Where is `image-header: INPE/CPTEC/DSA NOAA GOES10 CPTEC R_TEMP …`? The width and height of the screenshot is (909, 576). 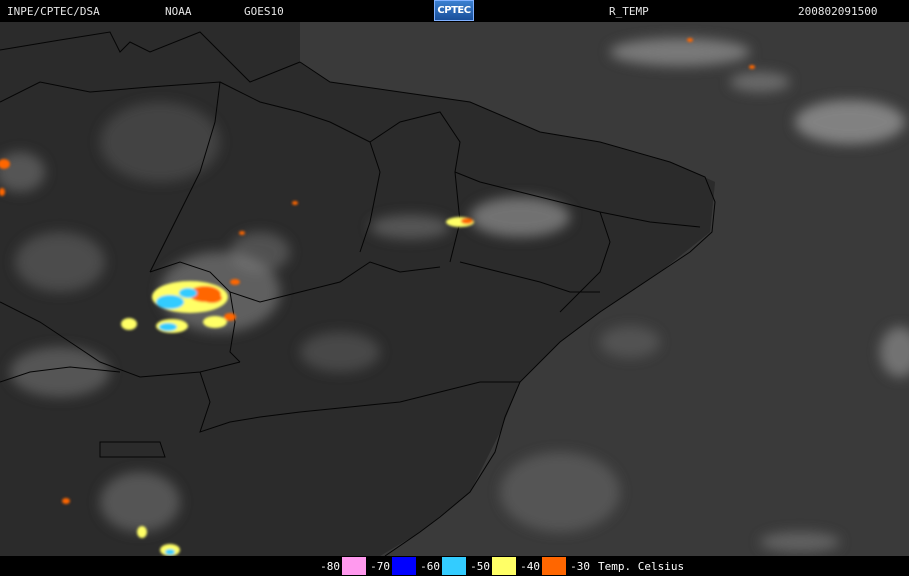
image-header: INPE/CPTEC/DSA NOAA GOES10 CPTEC R_TEMP … is located at coordinates (454, 11).